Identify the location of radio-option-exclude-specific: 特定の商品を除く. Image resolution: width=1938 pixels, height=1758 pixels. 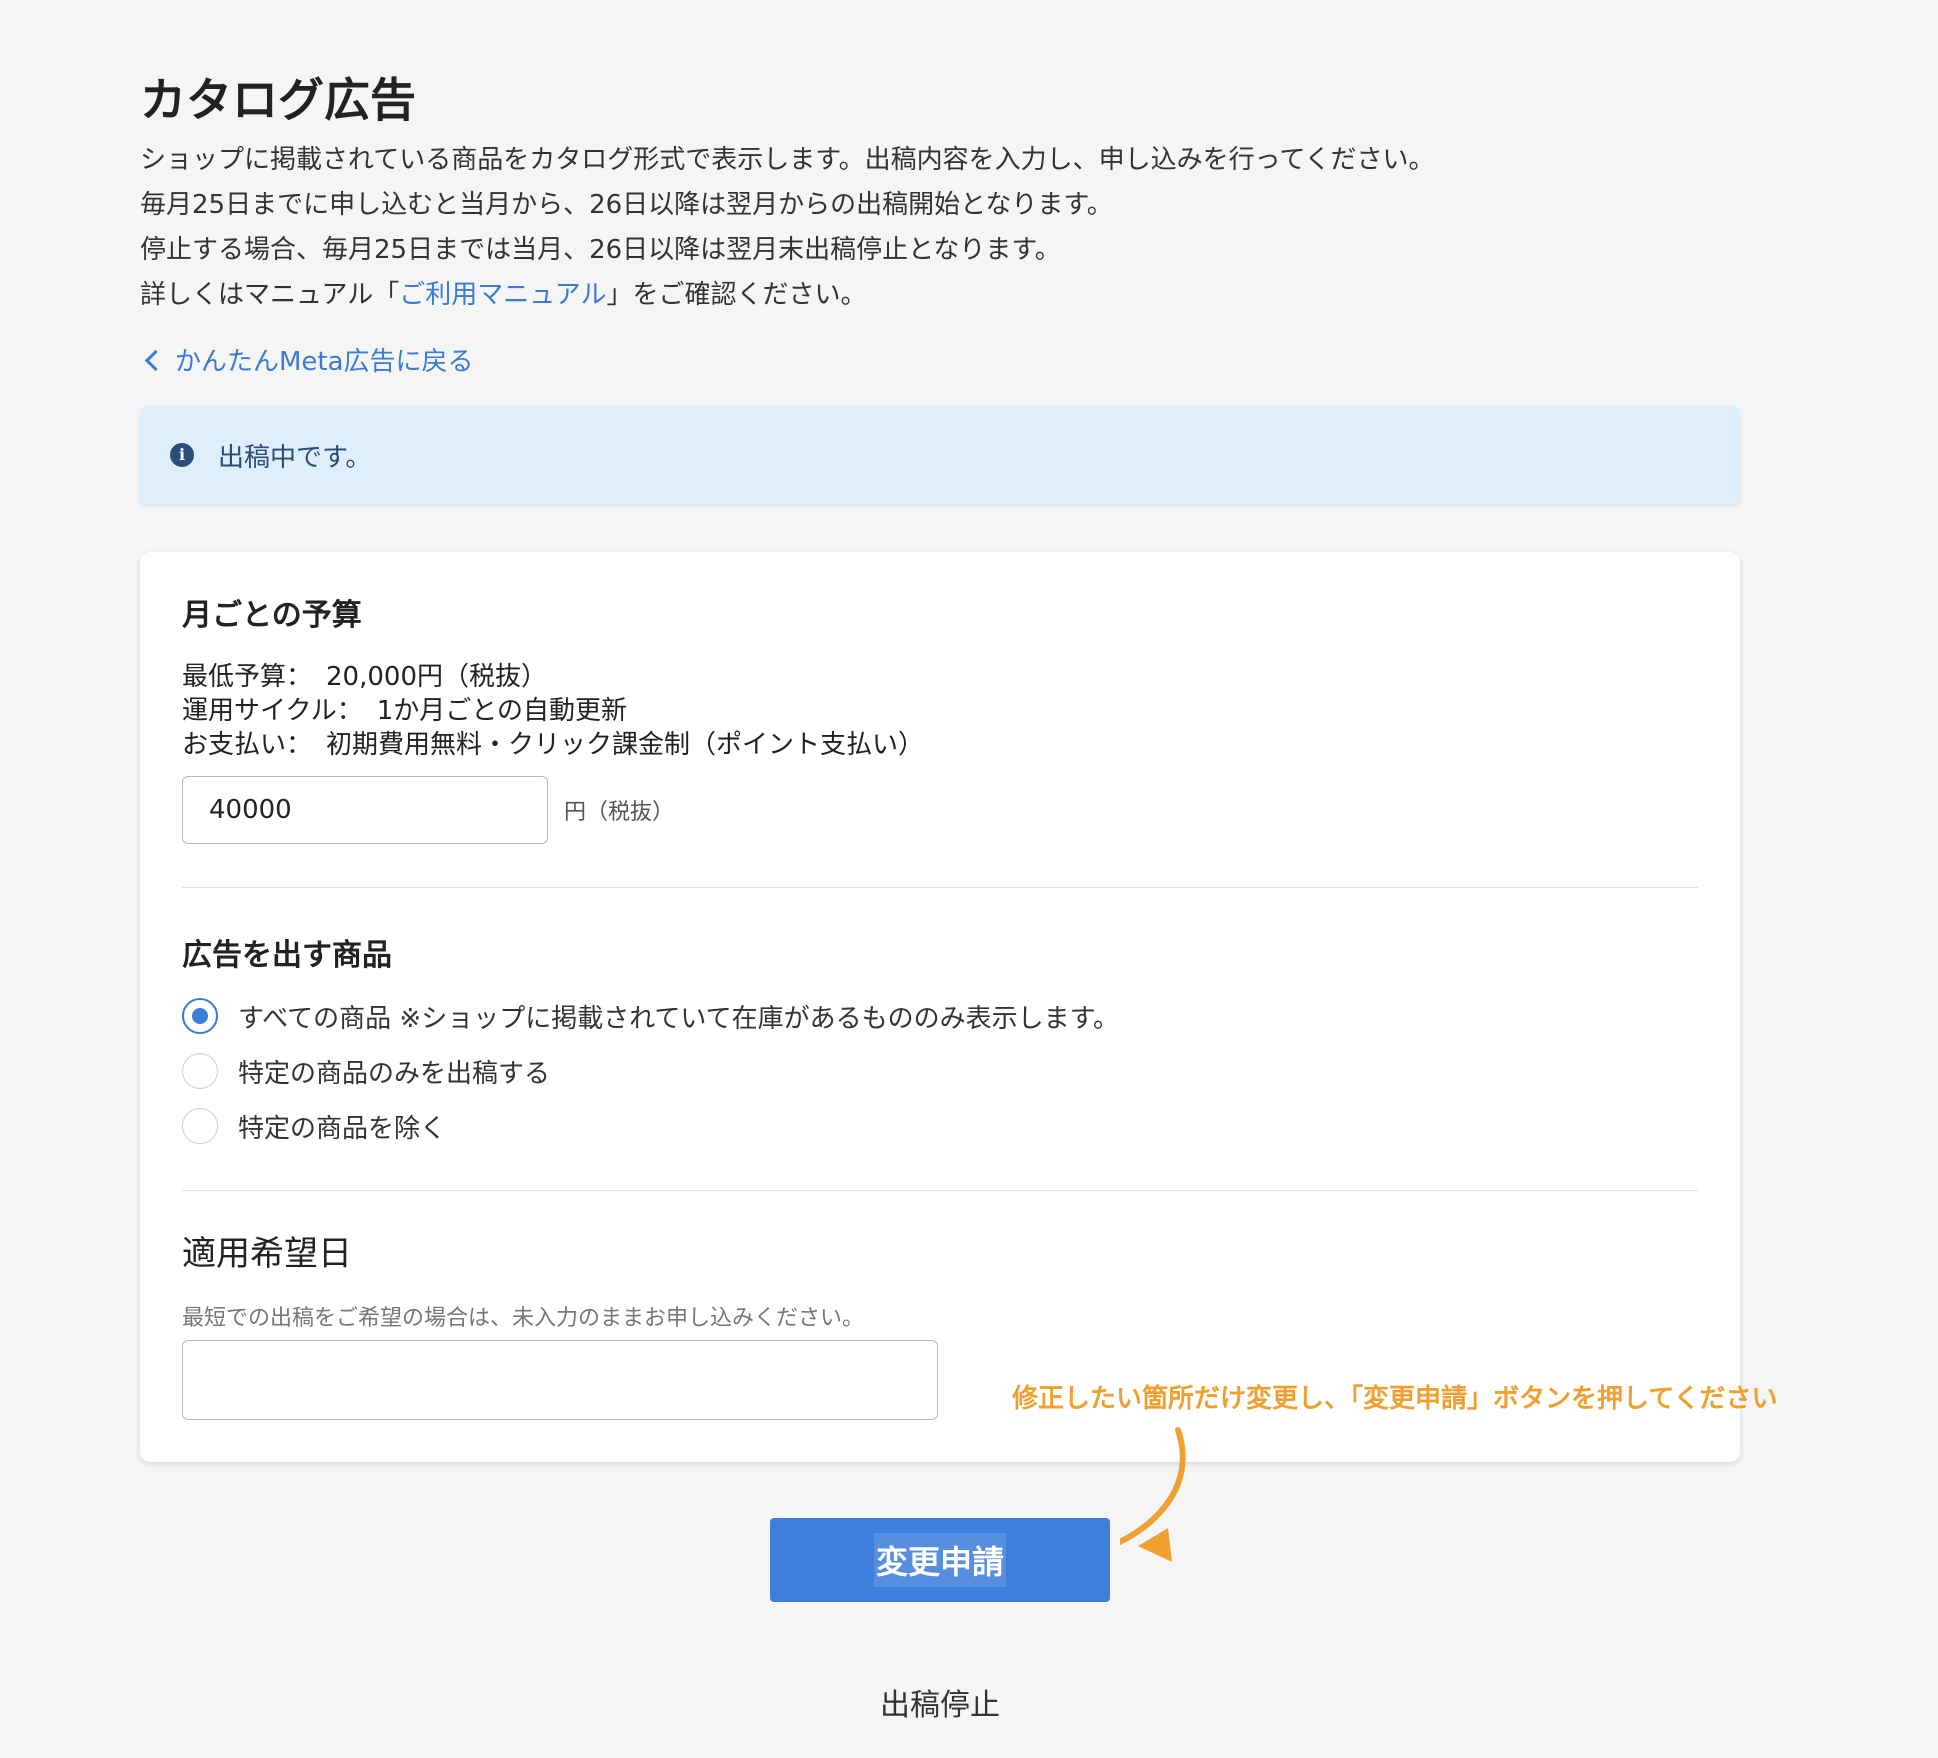
(314, 1126).